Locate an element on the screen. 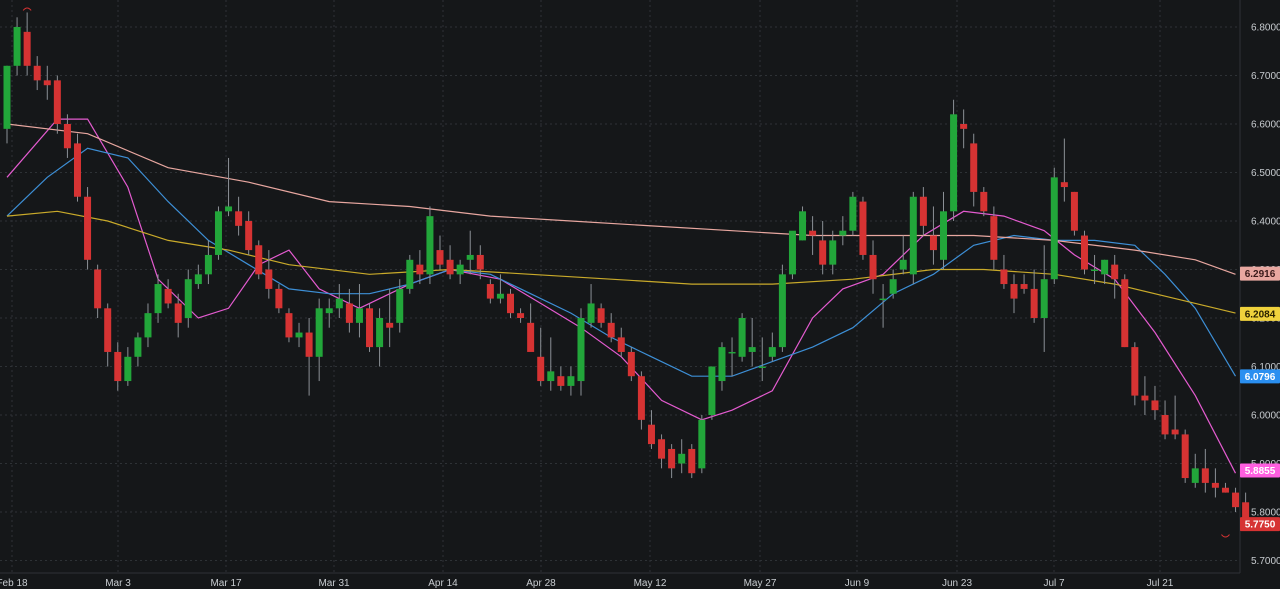 This screenshot has height=589, width=1280. ma-50-tag-label: 6.0796 is located at coordinates (1260, 377).